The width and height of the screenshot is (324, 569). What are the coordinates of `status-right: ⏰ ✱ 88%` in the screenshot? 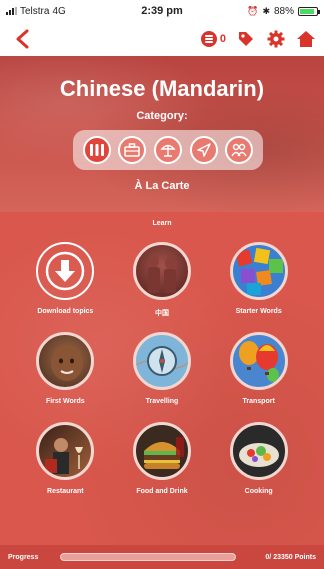 It's located at (264, 11).